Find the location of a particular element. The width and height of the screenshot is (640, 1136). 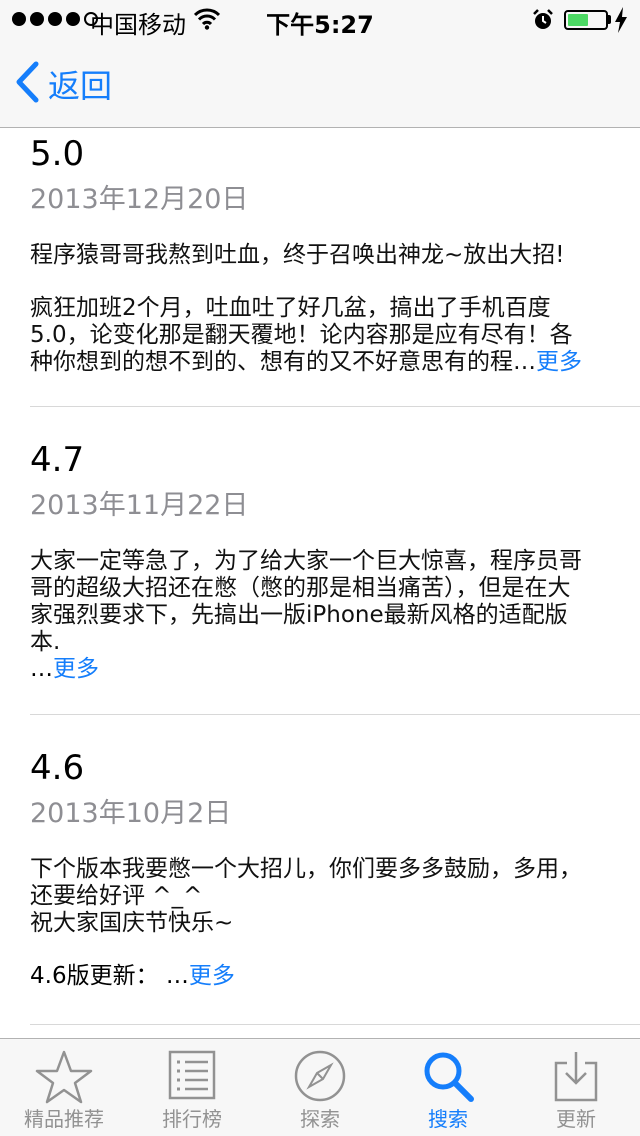

tab-explore: 探索 is located at coordinates (320, 1087).